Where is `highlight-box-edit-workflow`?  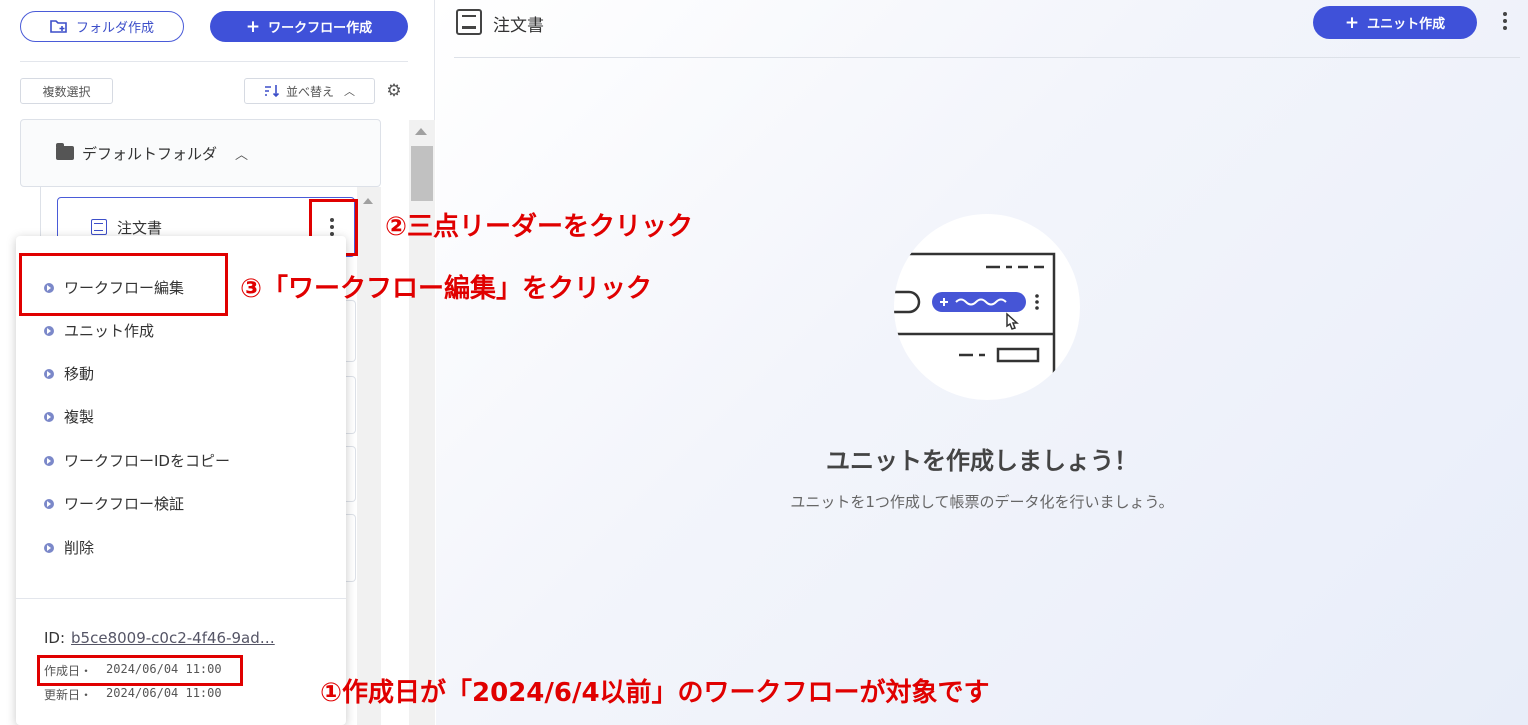
highlight-box-edit-workflow is located at coordinates (123, 284).